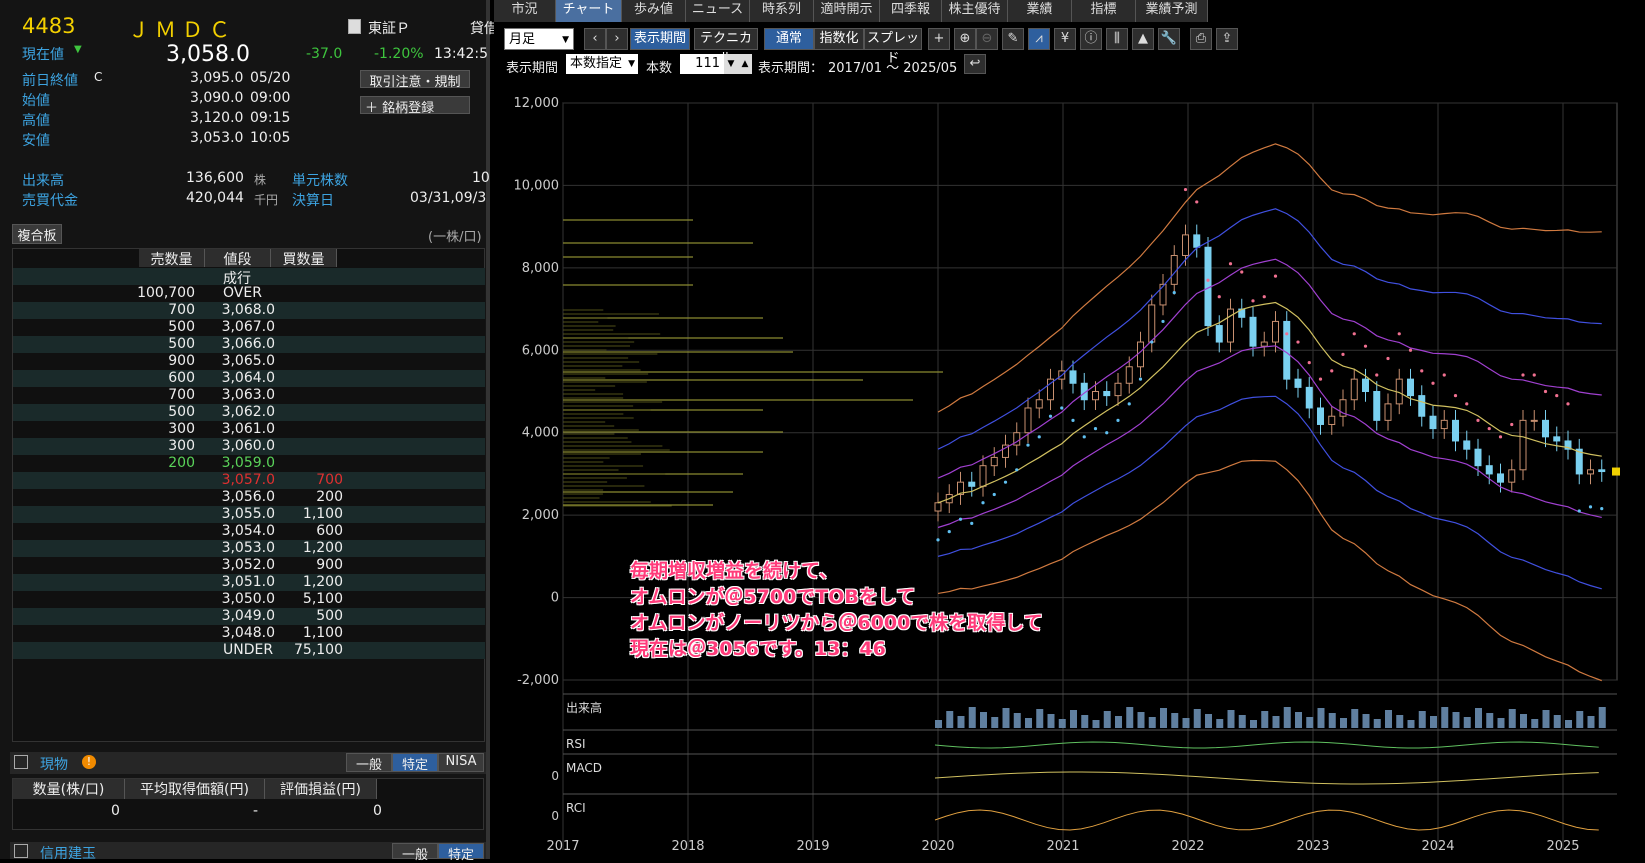 Image resolution: width=1645 pixels, height=863 pixels. I want to click on rci-zero: 0, so click(555, 816).